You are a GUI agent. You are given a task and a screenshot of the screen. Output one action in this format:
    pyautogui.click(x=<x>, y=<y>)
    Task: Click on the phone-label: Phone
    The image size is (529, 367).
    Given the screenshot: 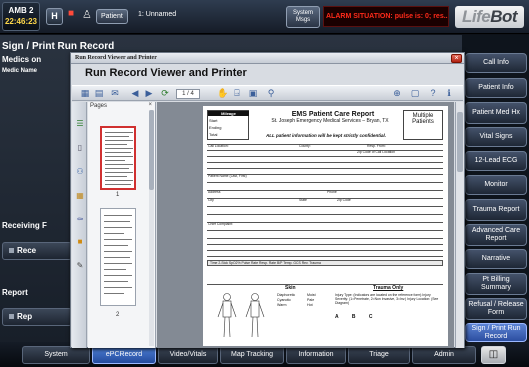 What is the action you would take?
    pyautogui.click(x=332, y=192)
    